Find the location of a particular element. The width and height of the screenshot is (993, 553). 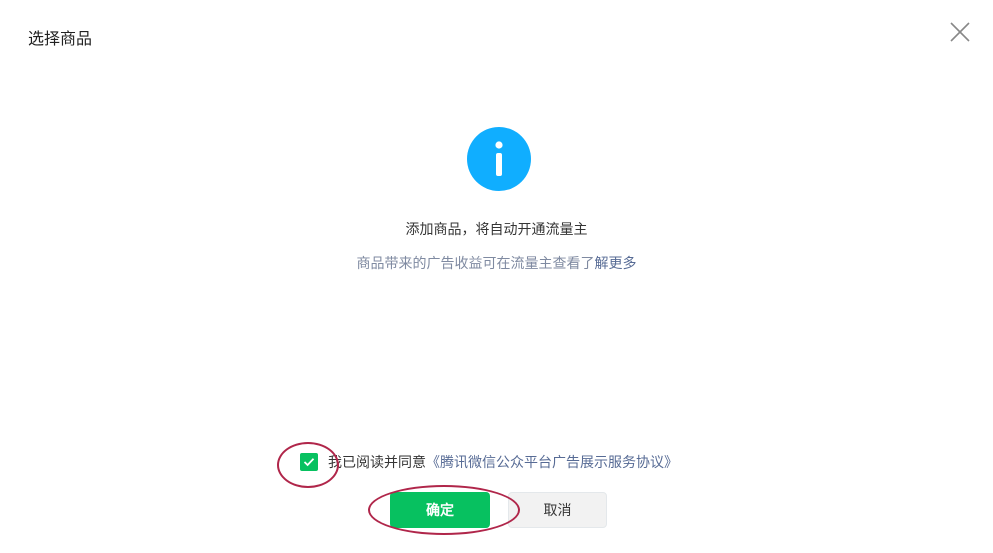

learn-more-link: 解更多 is located at coordinates (616, 264).